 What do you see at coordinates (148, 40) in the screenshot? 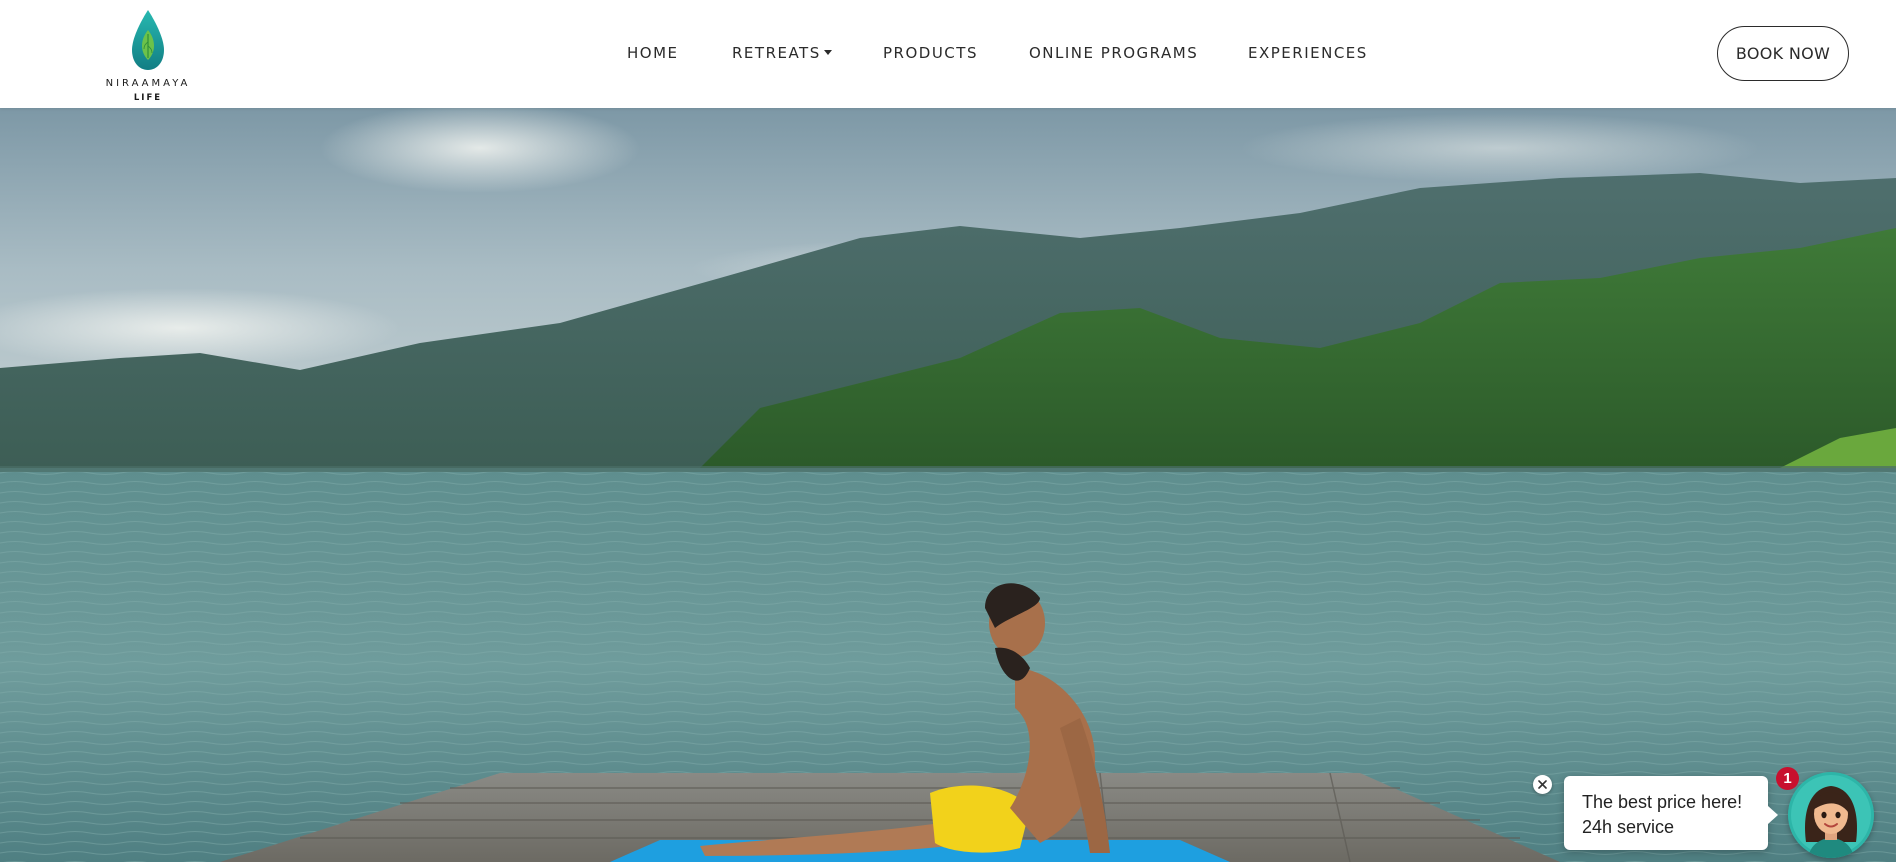
I see `water-drop-leaf-icon` at bounding box center [148, 40].